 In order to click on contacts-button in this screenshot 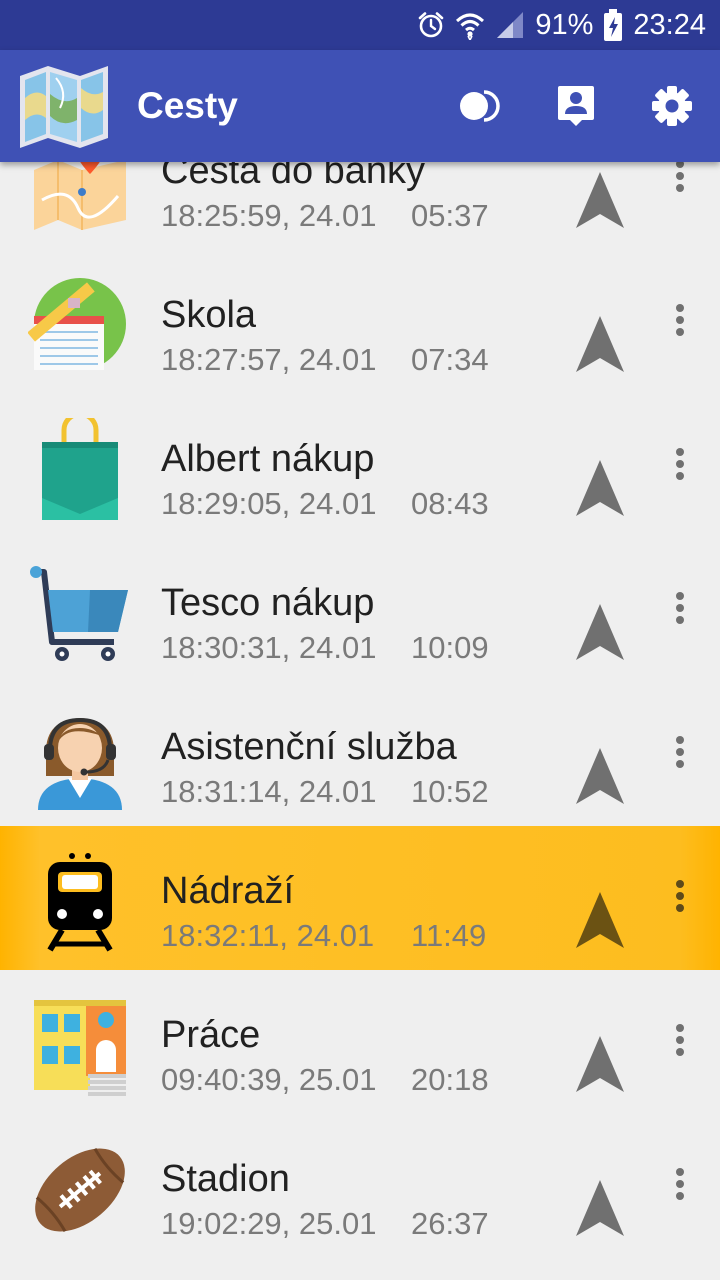, I will do `click(576, 106)`.